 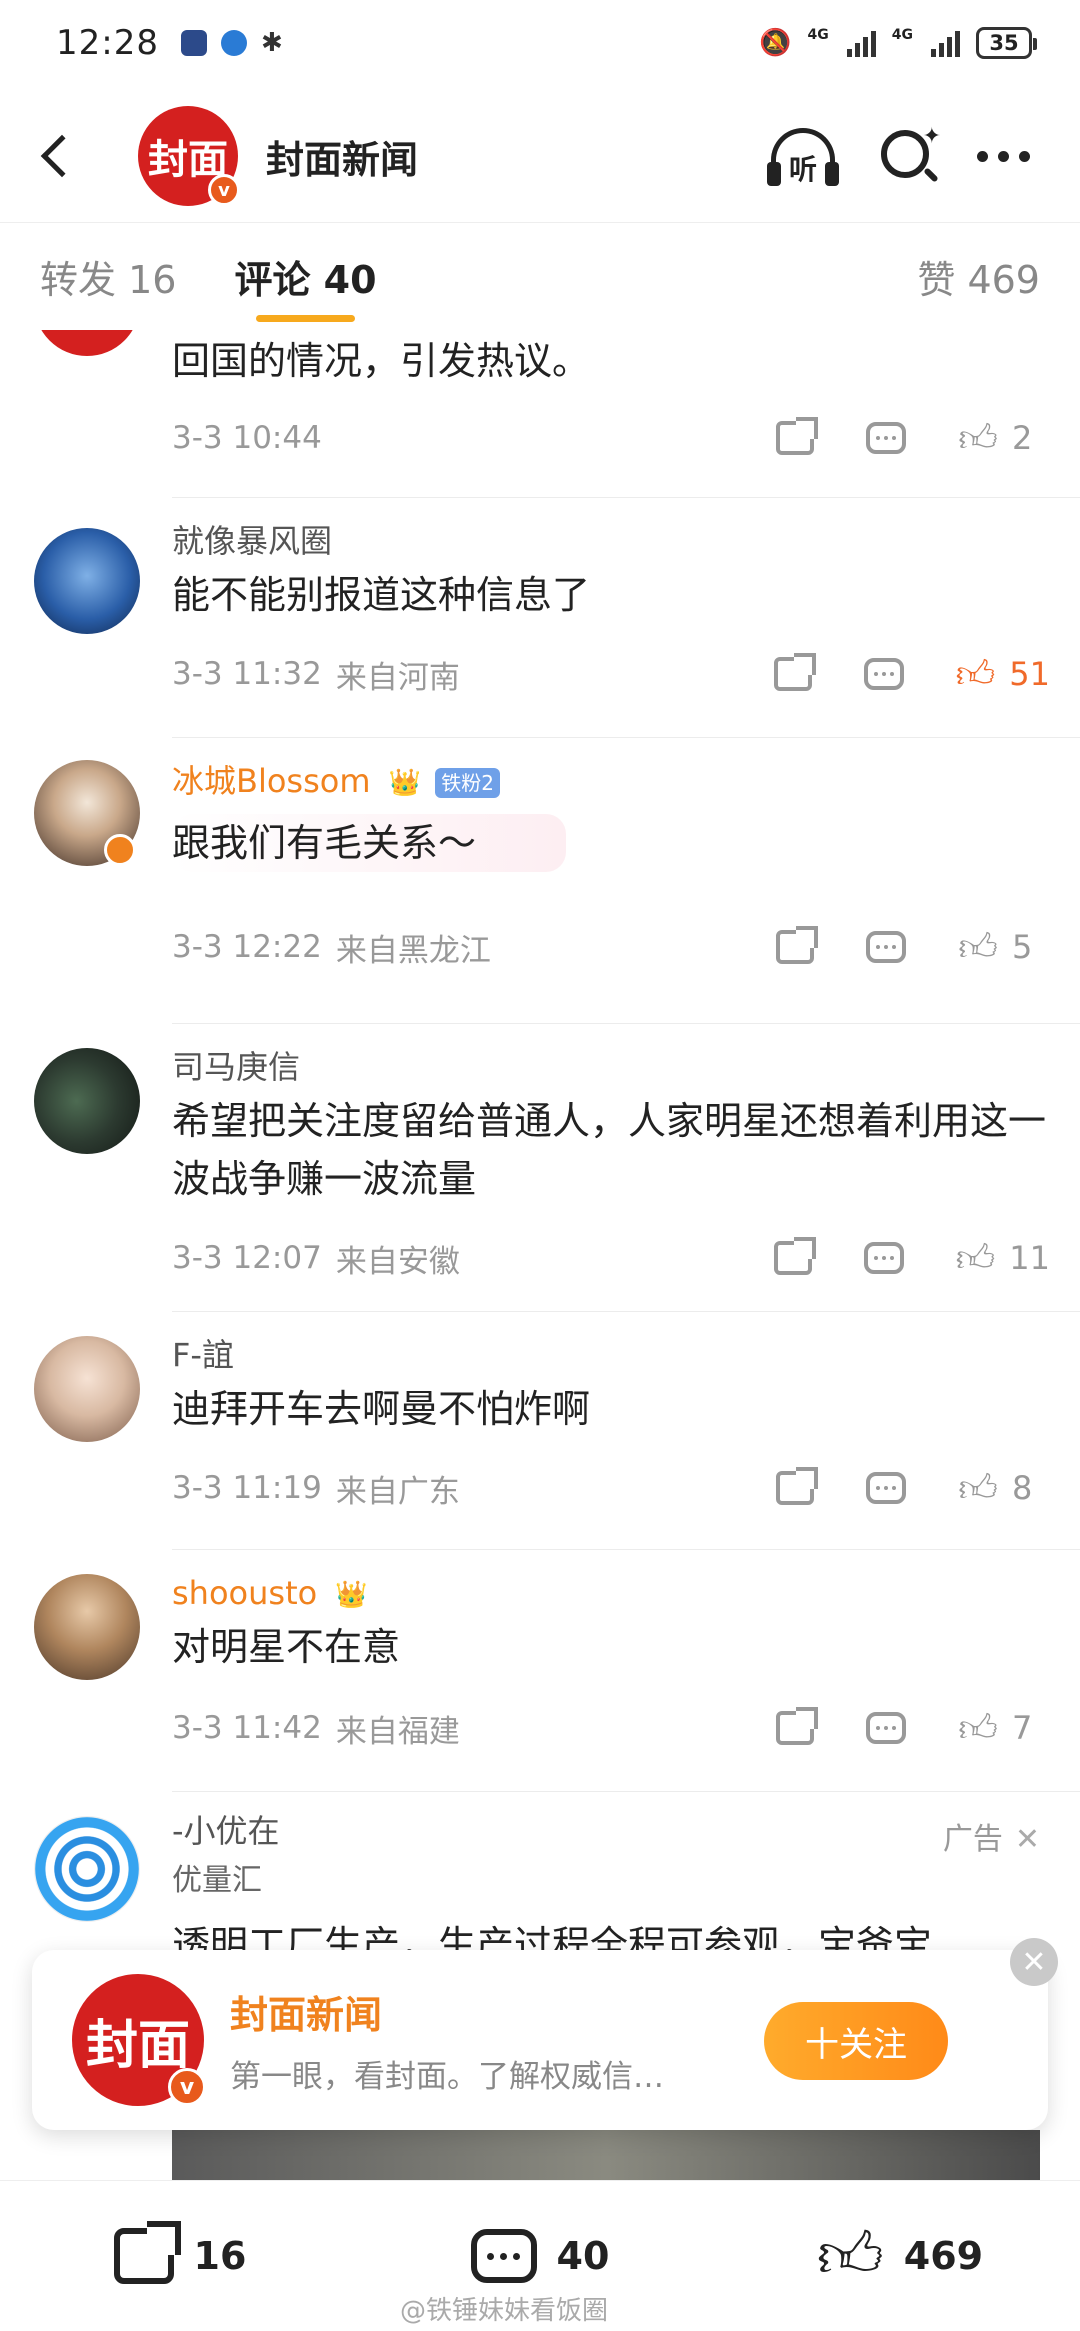 What do you see at coordinates (802, 169) in the screenshot?
I see `listen-label: 听` at bounding box center [802, 169].